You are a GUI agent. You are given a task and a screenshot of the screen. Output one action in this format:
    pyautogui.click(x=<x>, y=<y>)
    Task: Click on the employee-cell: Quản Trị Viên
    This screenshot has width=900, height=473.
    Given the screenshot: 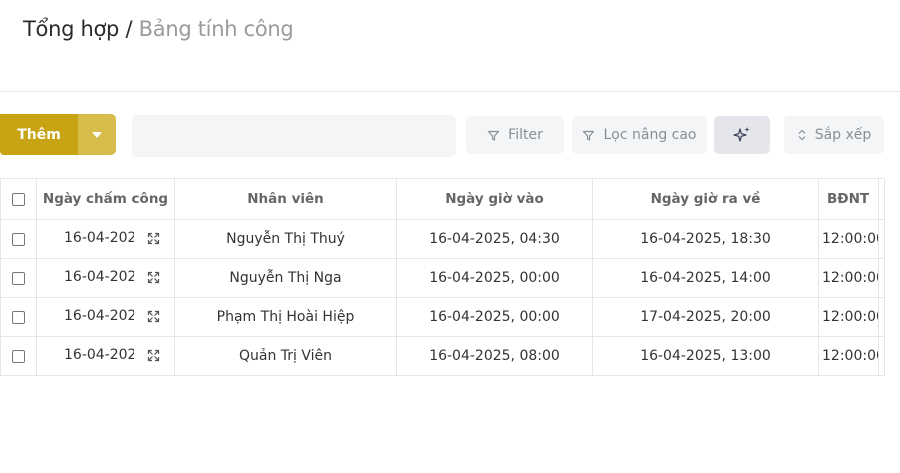 What is the action you would take?
    pyautogui.click(x=285, y=356)
    